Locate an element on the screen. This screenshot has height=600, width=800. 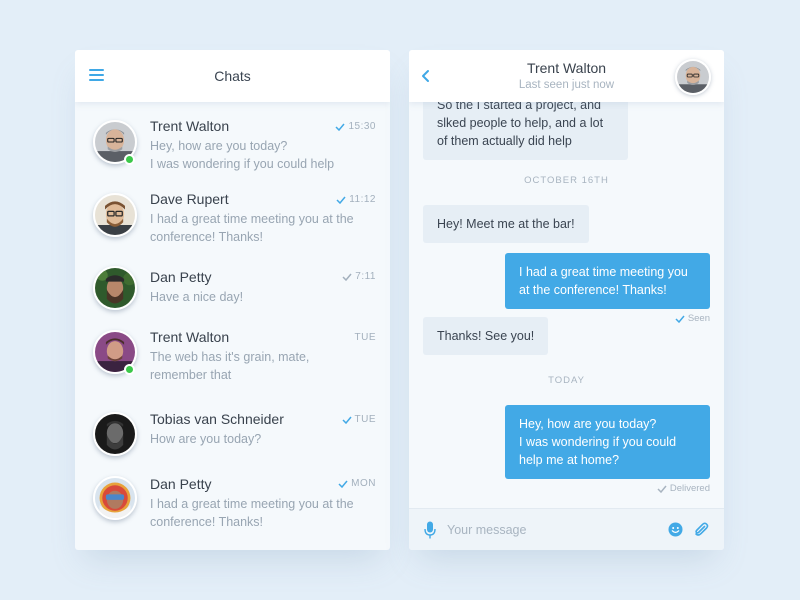
seen-check-icon is located at coordinates (680, 319).